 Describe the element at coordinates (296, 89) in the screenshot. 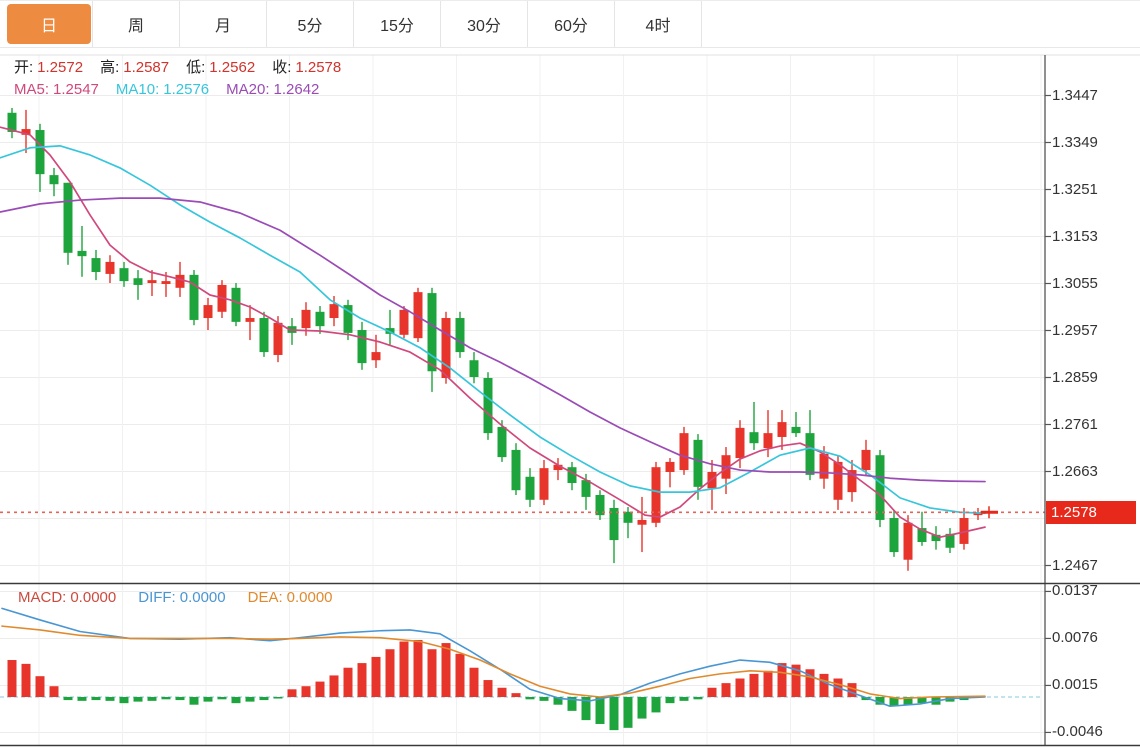

I see `ma20-value: 1.2642` at that location.